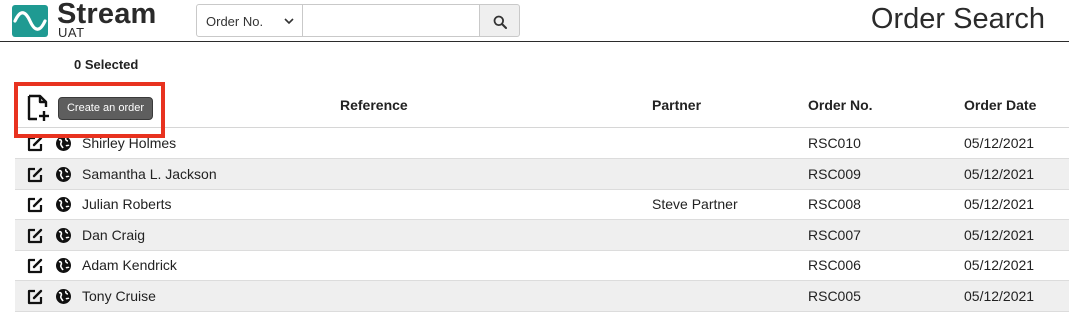 Image resolution: width=1069 pixels, height=316 pixels. Describe the element at coordinates (1000, 105) in the screenshot. I see `column-header-order-date: Order Date` at that location.